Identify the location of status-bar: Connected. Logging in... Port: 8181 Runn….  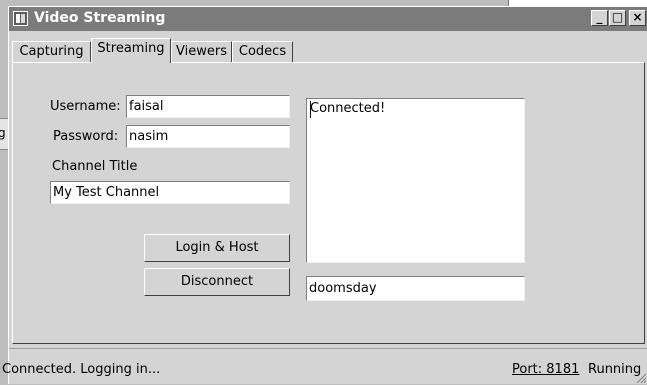
(324, 366).